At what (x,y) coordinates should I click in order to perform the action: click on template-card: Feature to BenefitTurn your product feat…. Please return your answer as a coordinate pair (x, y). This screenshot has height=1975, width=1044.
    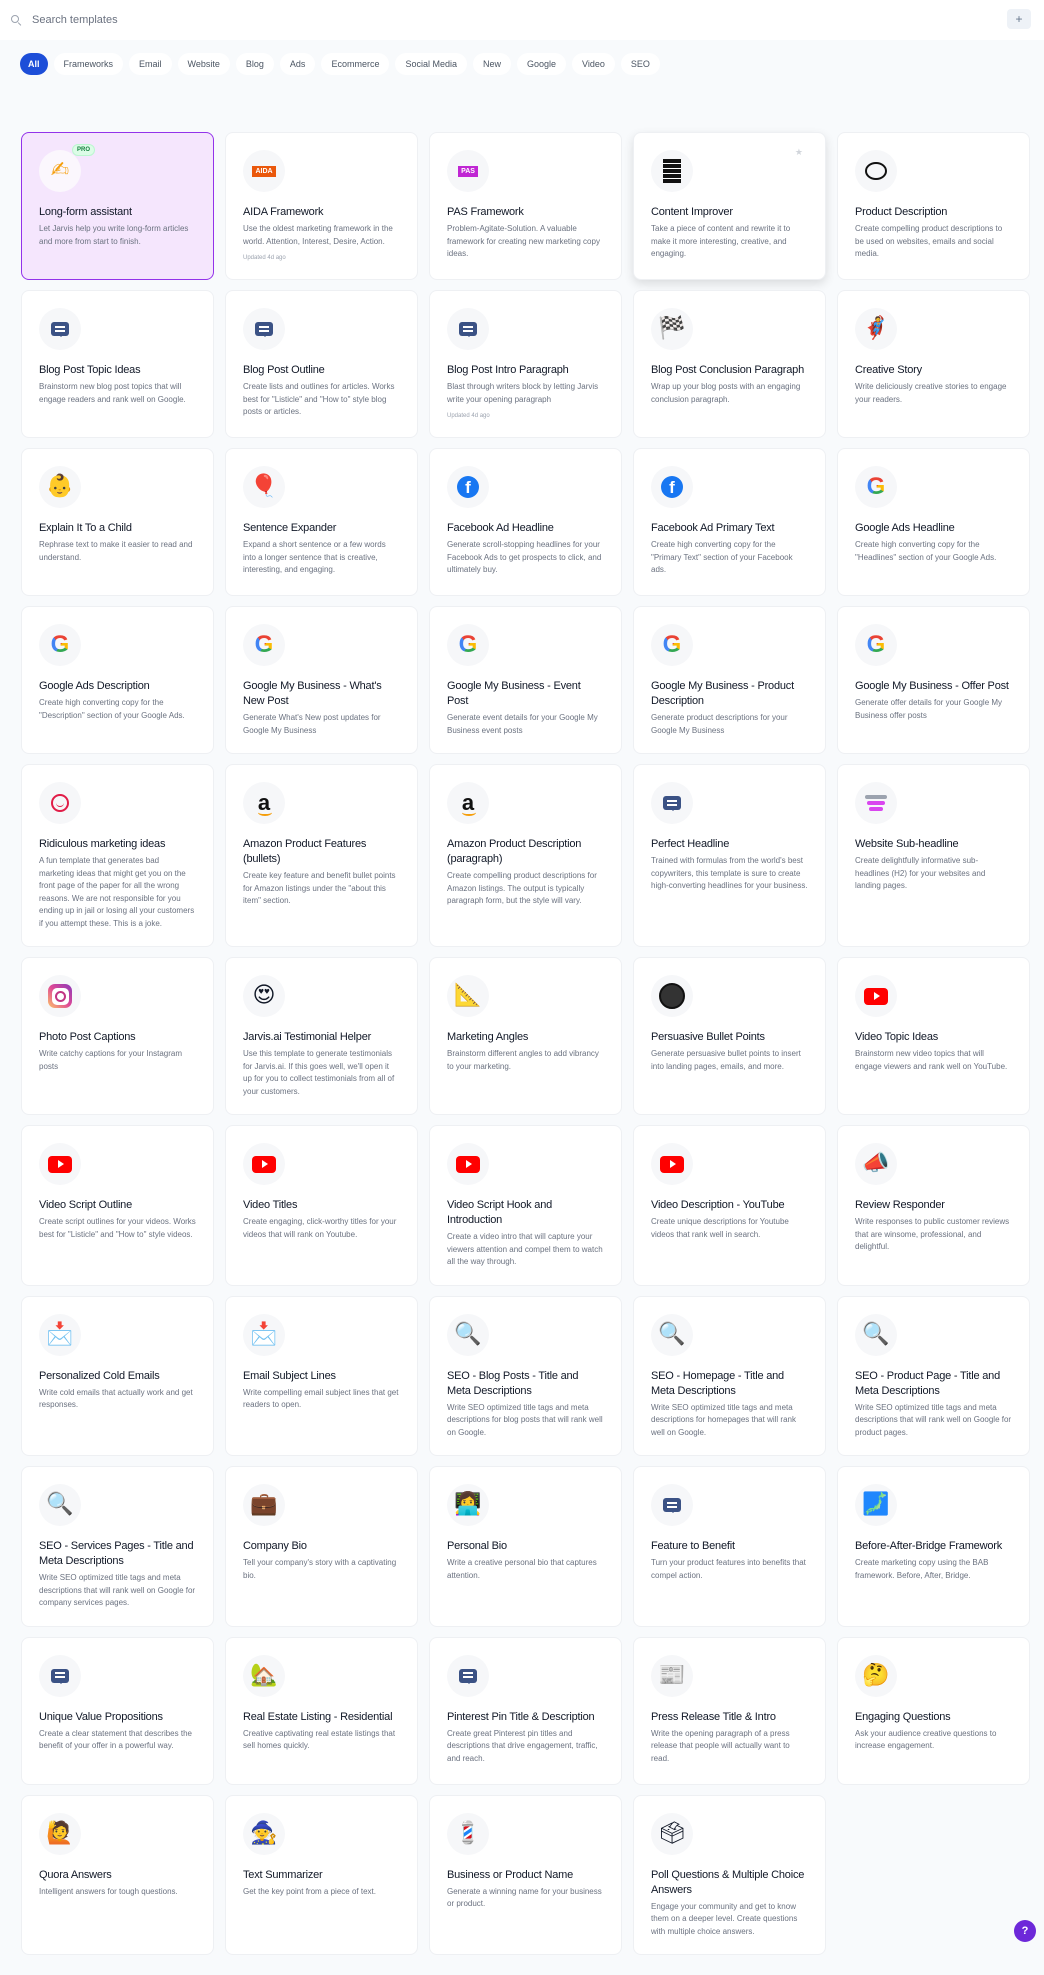
    Looking at the image, I should click on (729, 1546).